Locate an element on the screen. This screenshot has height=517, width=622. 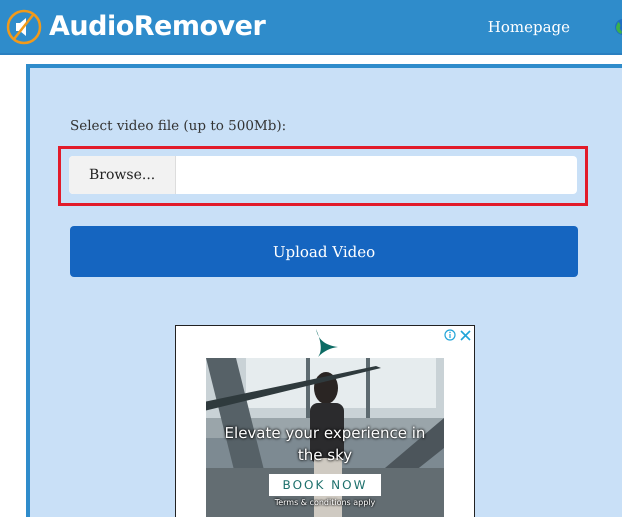
book-now-button: BOOK NOW is located at coordinates (325, 485).